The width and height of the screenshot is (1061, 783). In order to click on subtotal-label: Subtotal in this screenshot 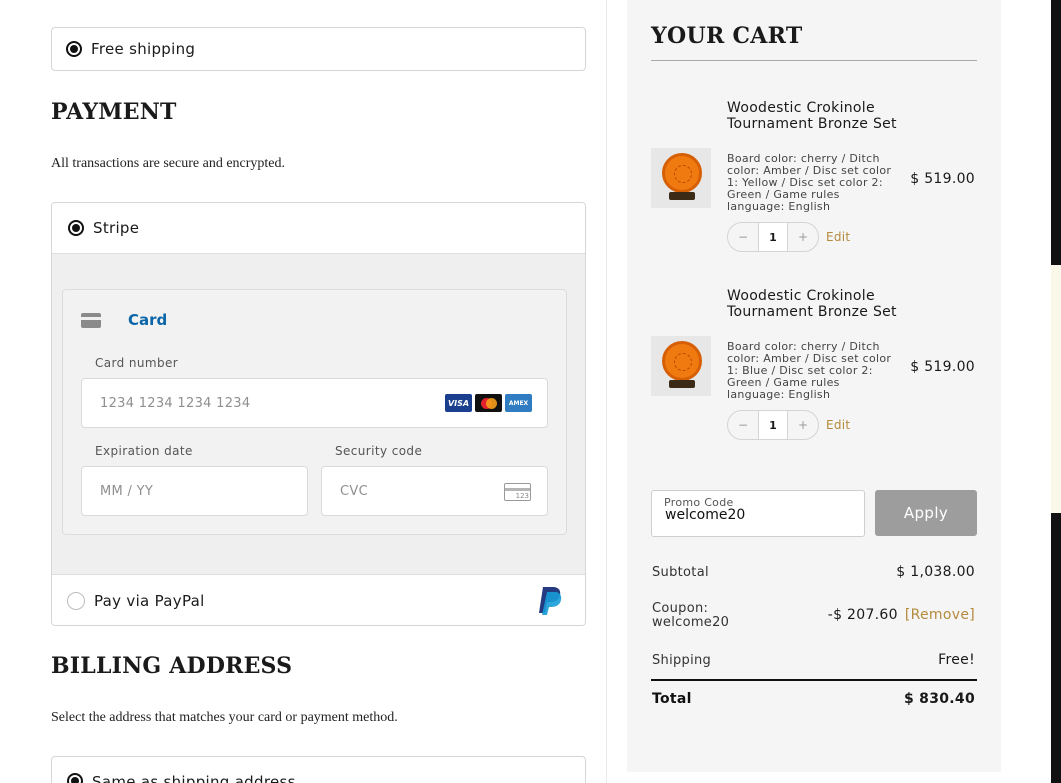, I will do `click(680, 572)`.